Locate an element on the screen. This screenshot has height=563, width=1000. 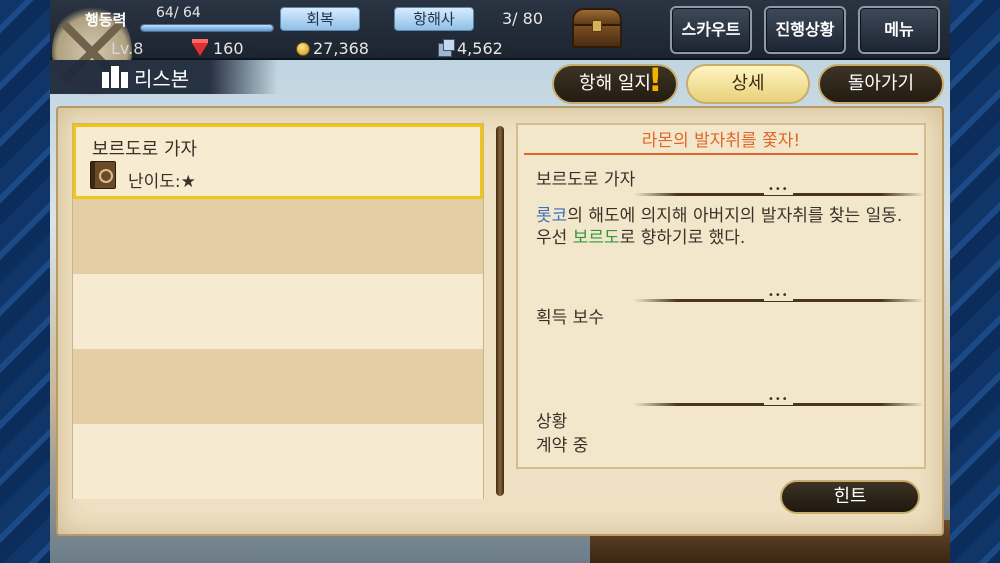
location-name: 리스본 is located at coordinates (162, 79).